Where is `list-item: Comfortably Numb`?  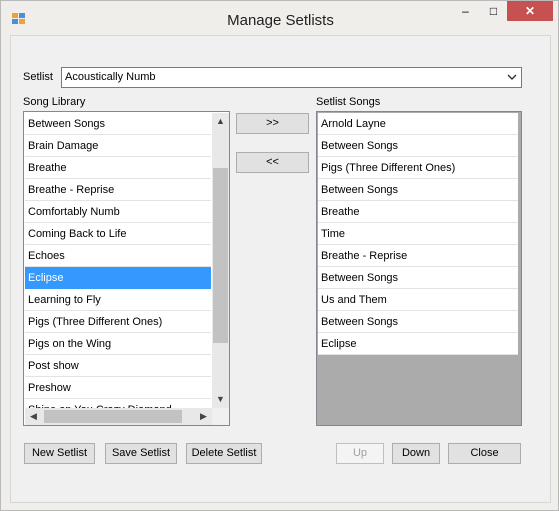
list-item: Comfortably Numb is located at coordinates (118, 212).